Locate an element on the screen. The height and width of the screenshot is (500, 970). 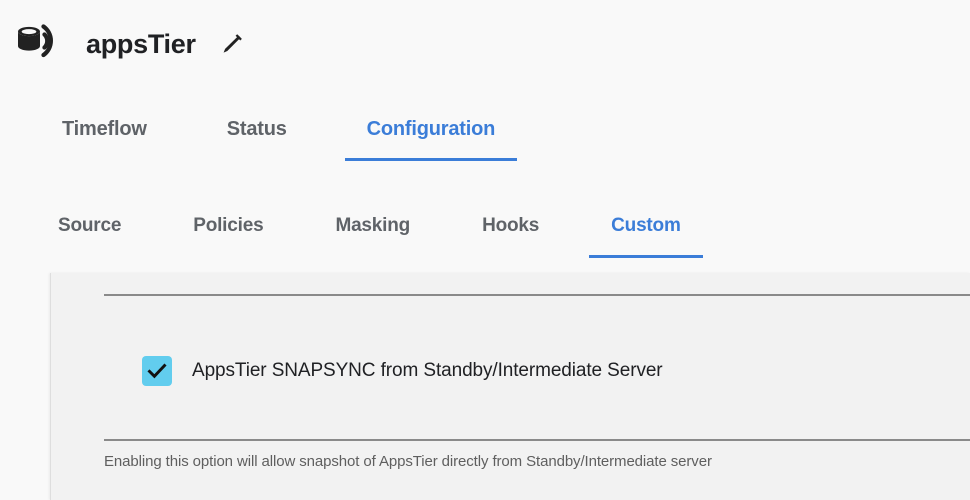
tab-hooks: Hooks is located at coordinates (510, 230).